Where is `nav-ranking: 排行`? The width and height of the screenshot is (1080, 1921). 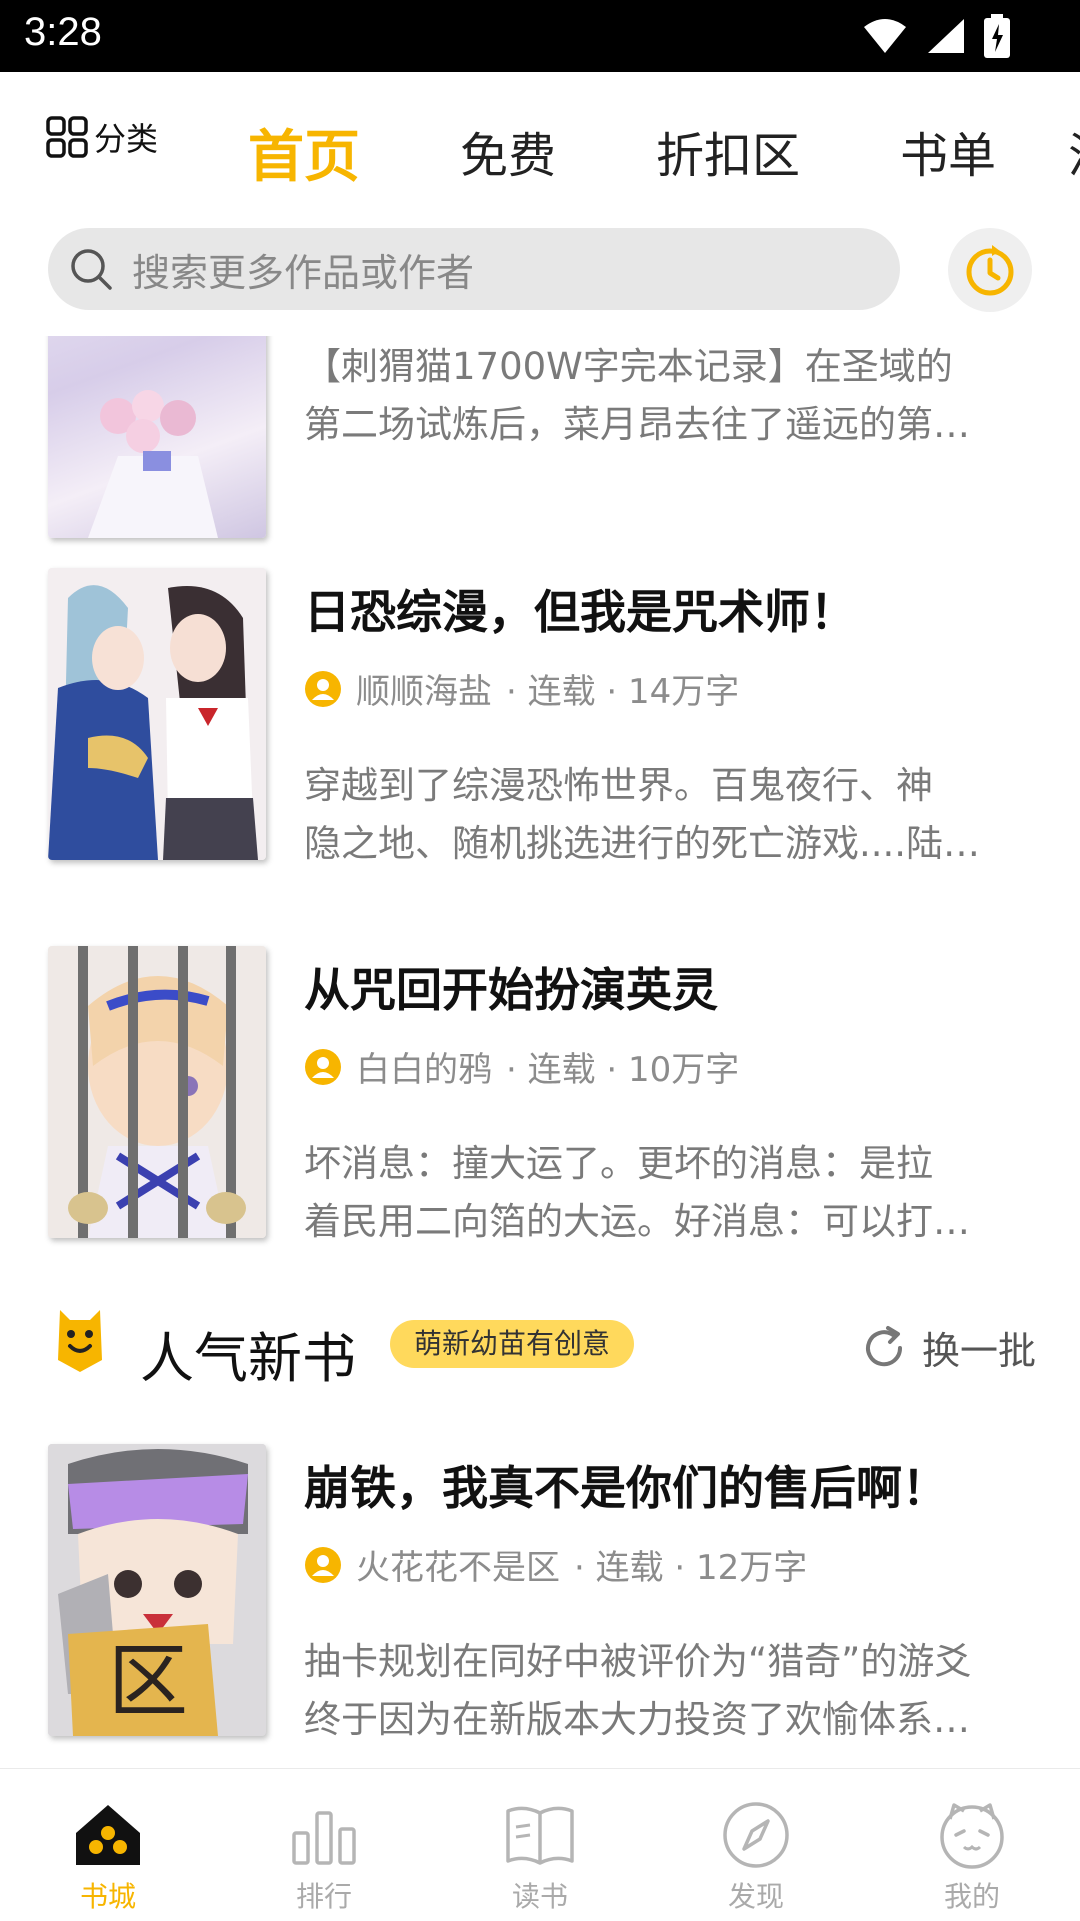
nav-ranking: 排行 is located at coordinates (324, 1845).